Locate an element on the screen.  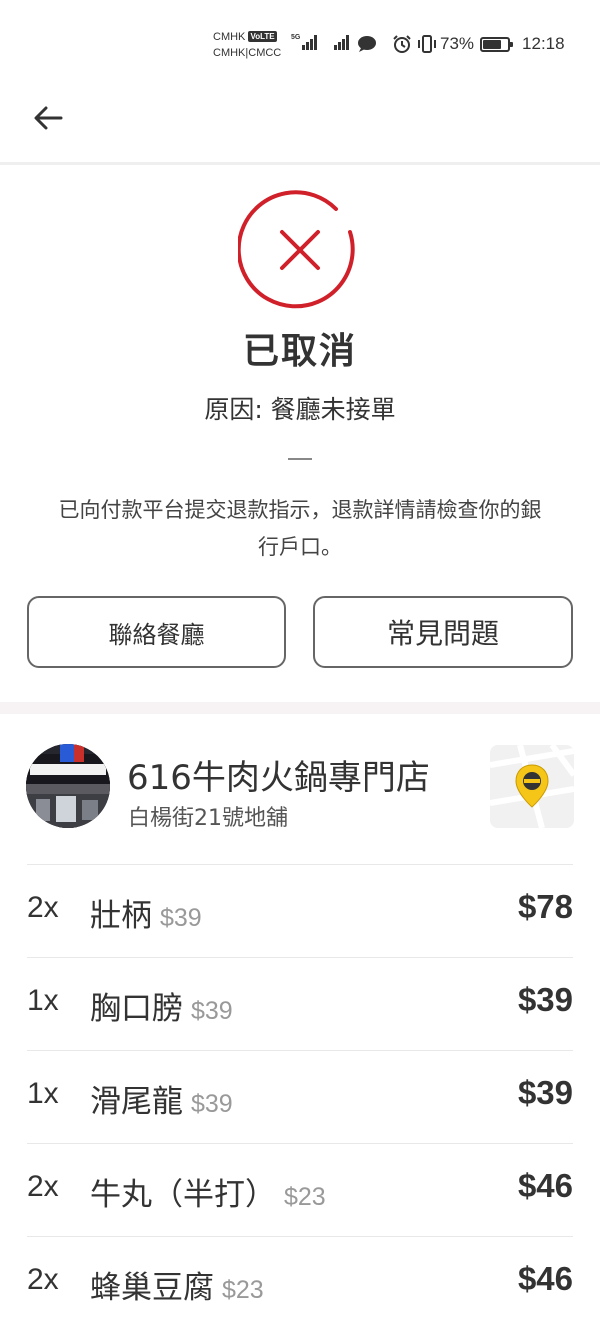
arrow-left-icon is located at coordinates (48, 118).